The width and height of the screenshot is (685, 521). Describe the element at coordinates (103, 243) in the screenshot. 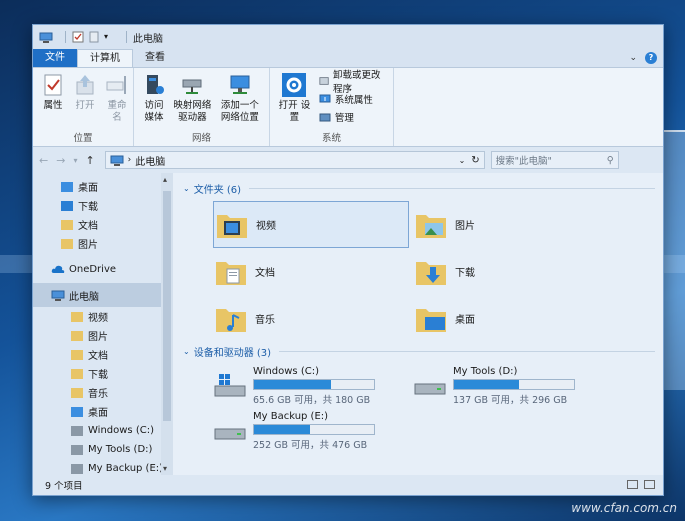

I see `sidebar-item-pictures: 图片 📌` at that location.